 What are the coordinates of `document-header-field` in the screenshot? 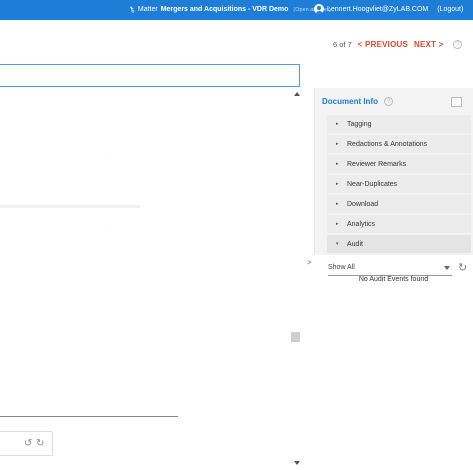 It's located at (150, 75).